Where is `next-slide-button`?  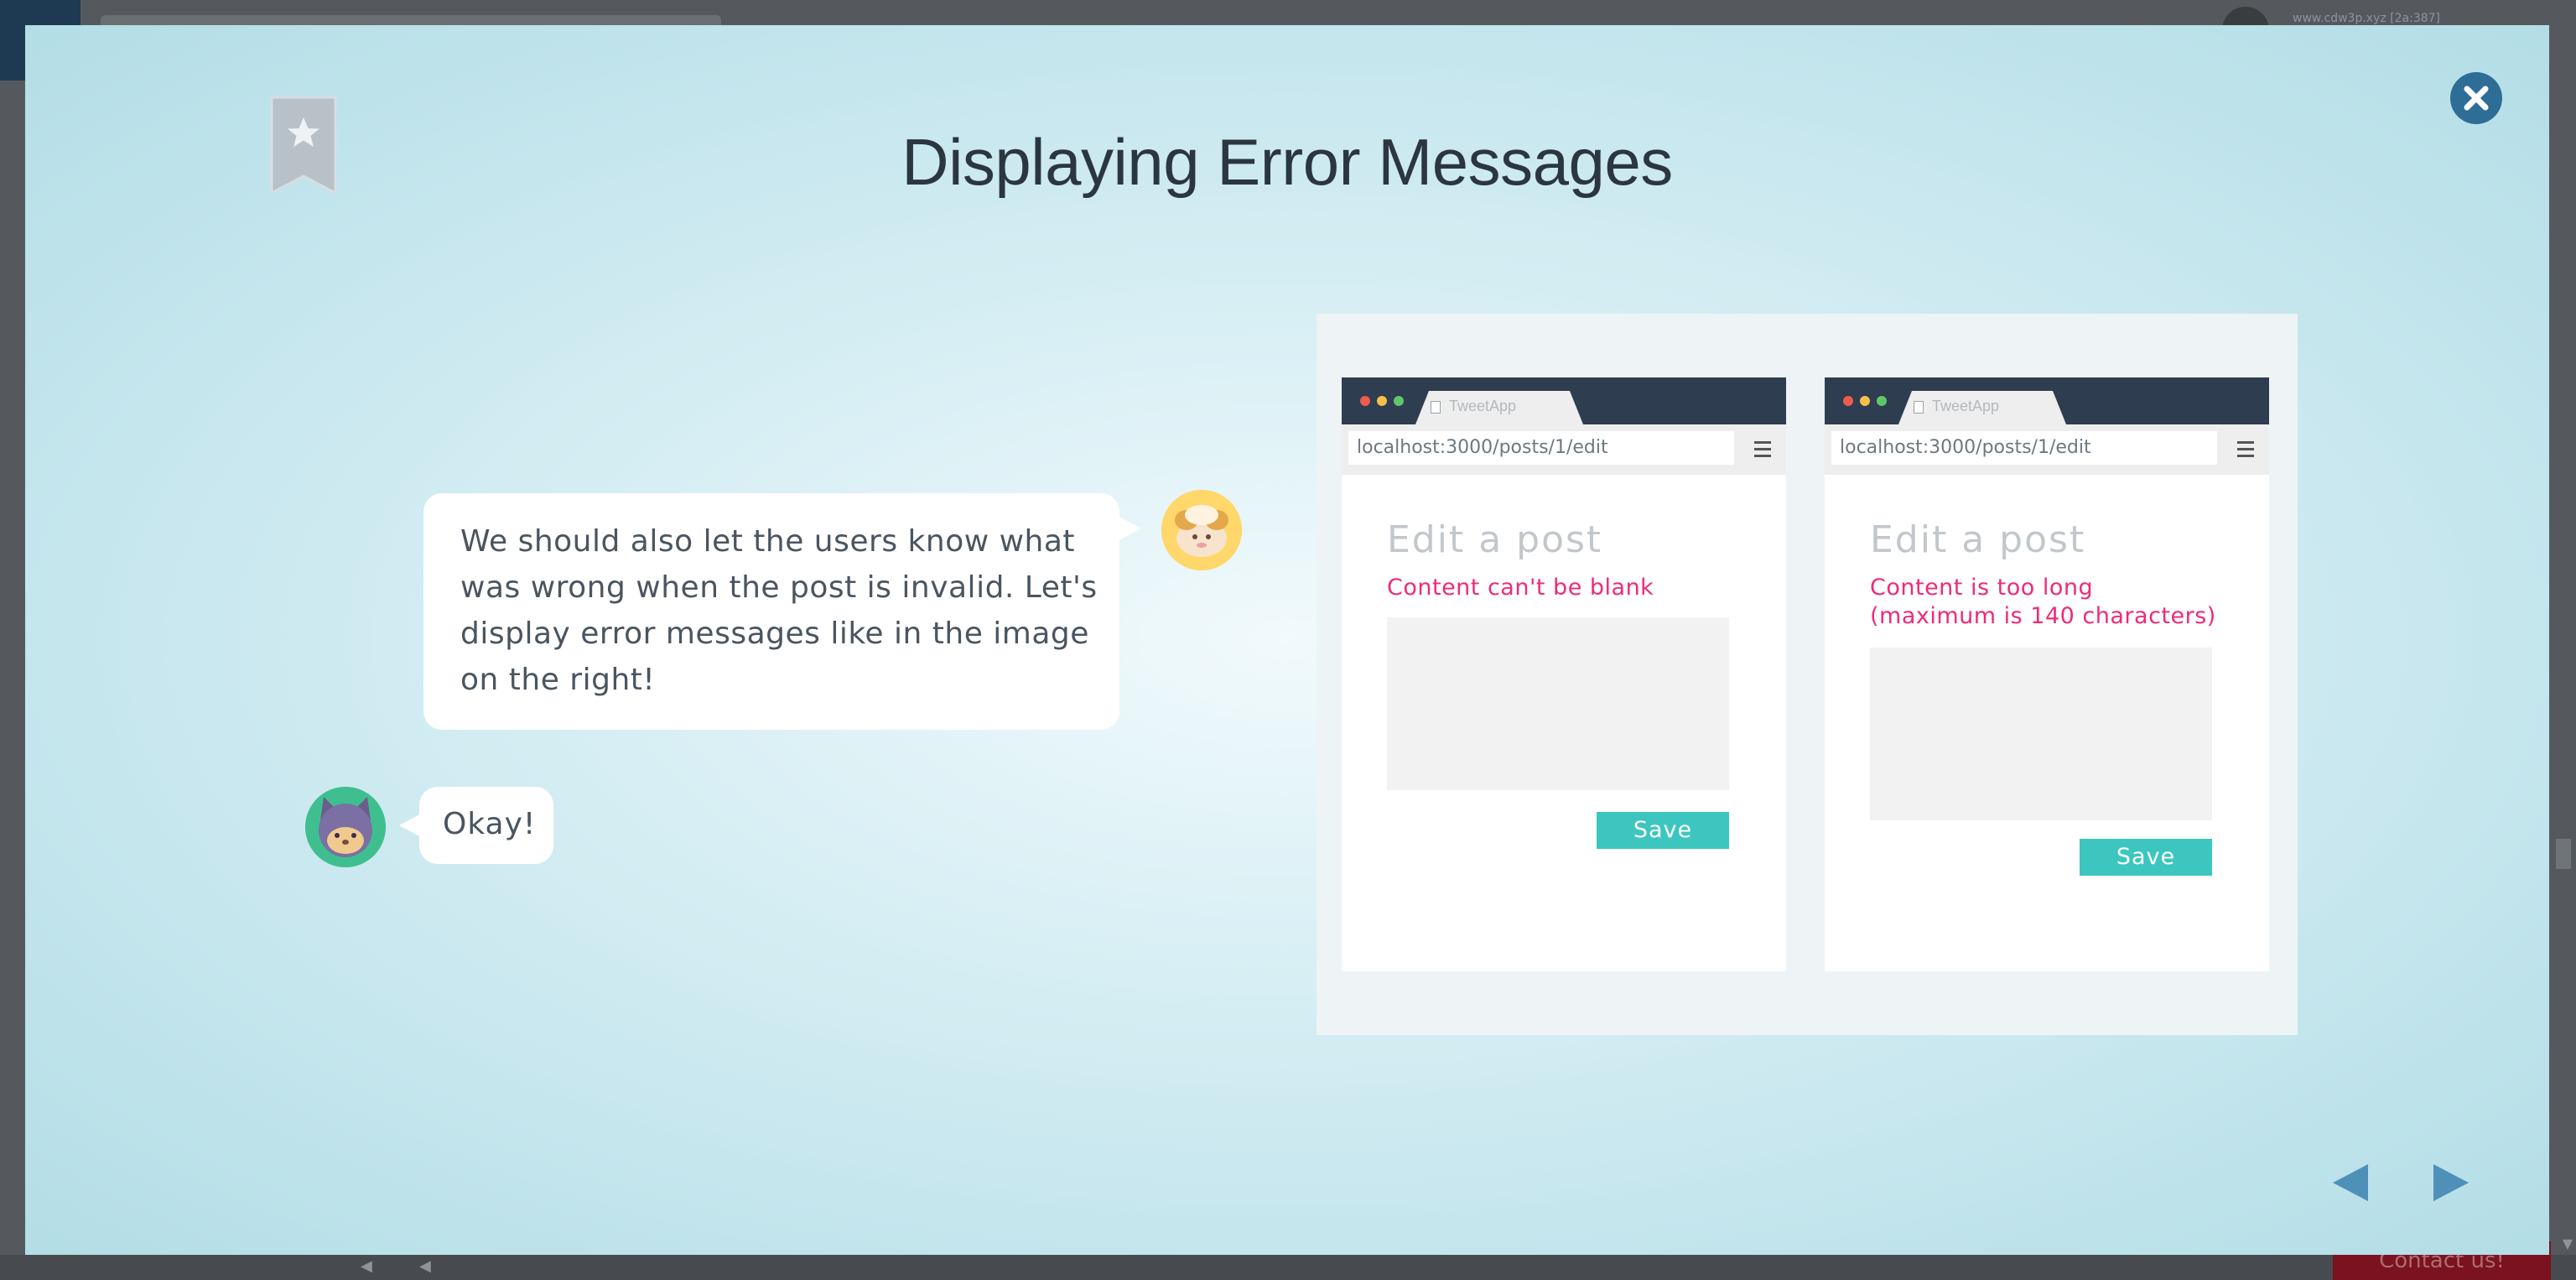 next-slide-button is located at coordinates (2451, 1183).